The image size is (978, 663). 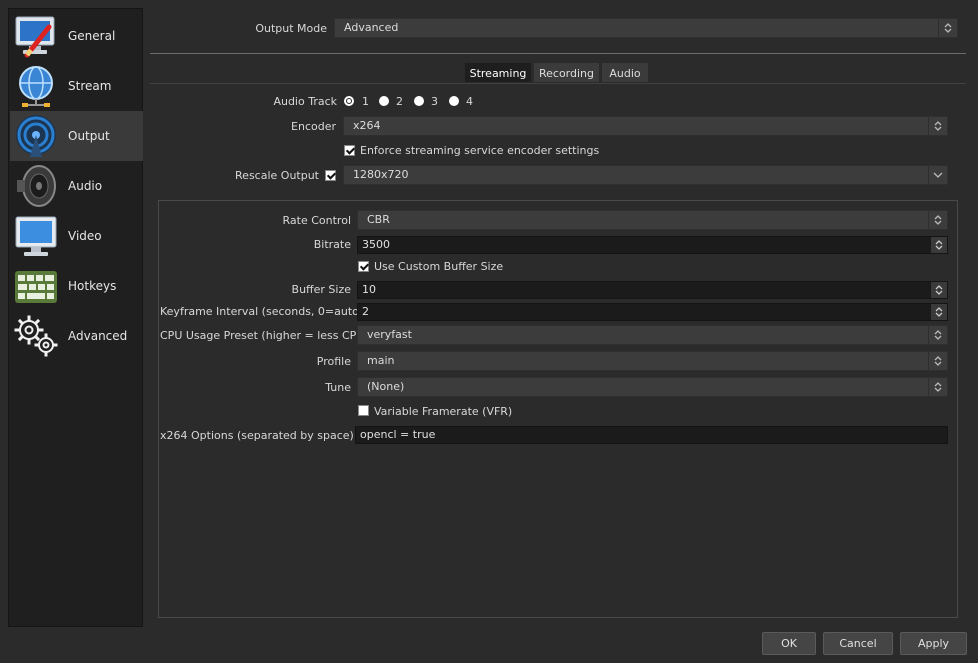 What do you see at coordinates (262, 311) in the screenshot?
I see `keyframe-label: Keyframe Interval (seconds, 0=auto)` at bounding box center [262, 311].